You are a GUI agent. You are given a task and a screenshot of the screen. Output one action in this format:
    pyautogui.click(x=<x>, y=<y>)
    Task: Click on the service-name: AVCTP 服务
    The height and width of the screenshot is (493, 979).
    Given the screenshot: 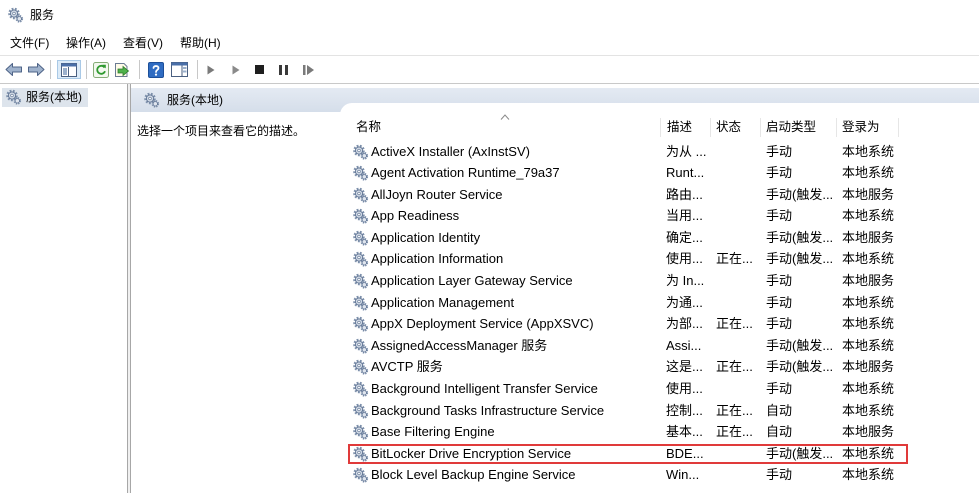 What is the action you would take?
    pyautogui.click(x=407, y=367)
    